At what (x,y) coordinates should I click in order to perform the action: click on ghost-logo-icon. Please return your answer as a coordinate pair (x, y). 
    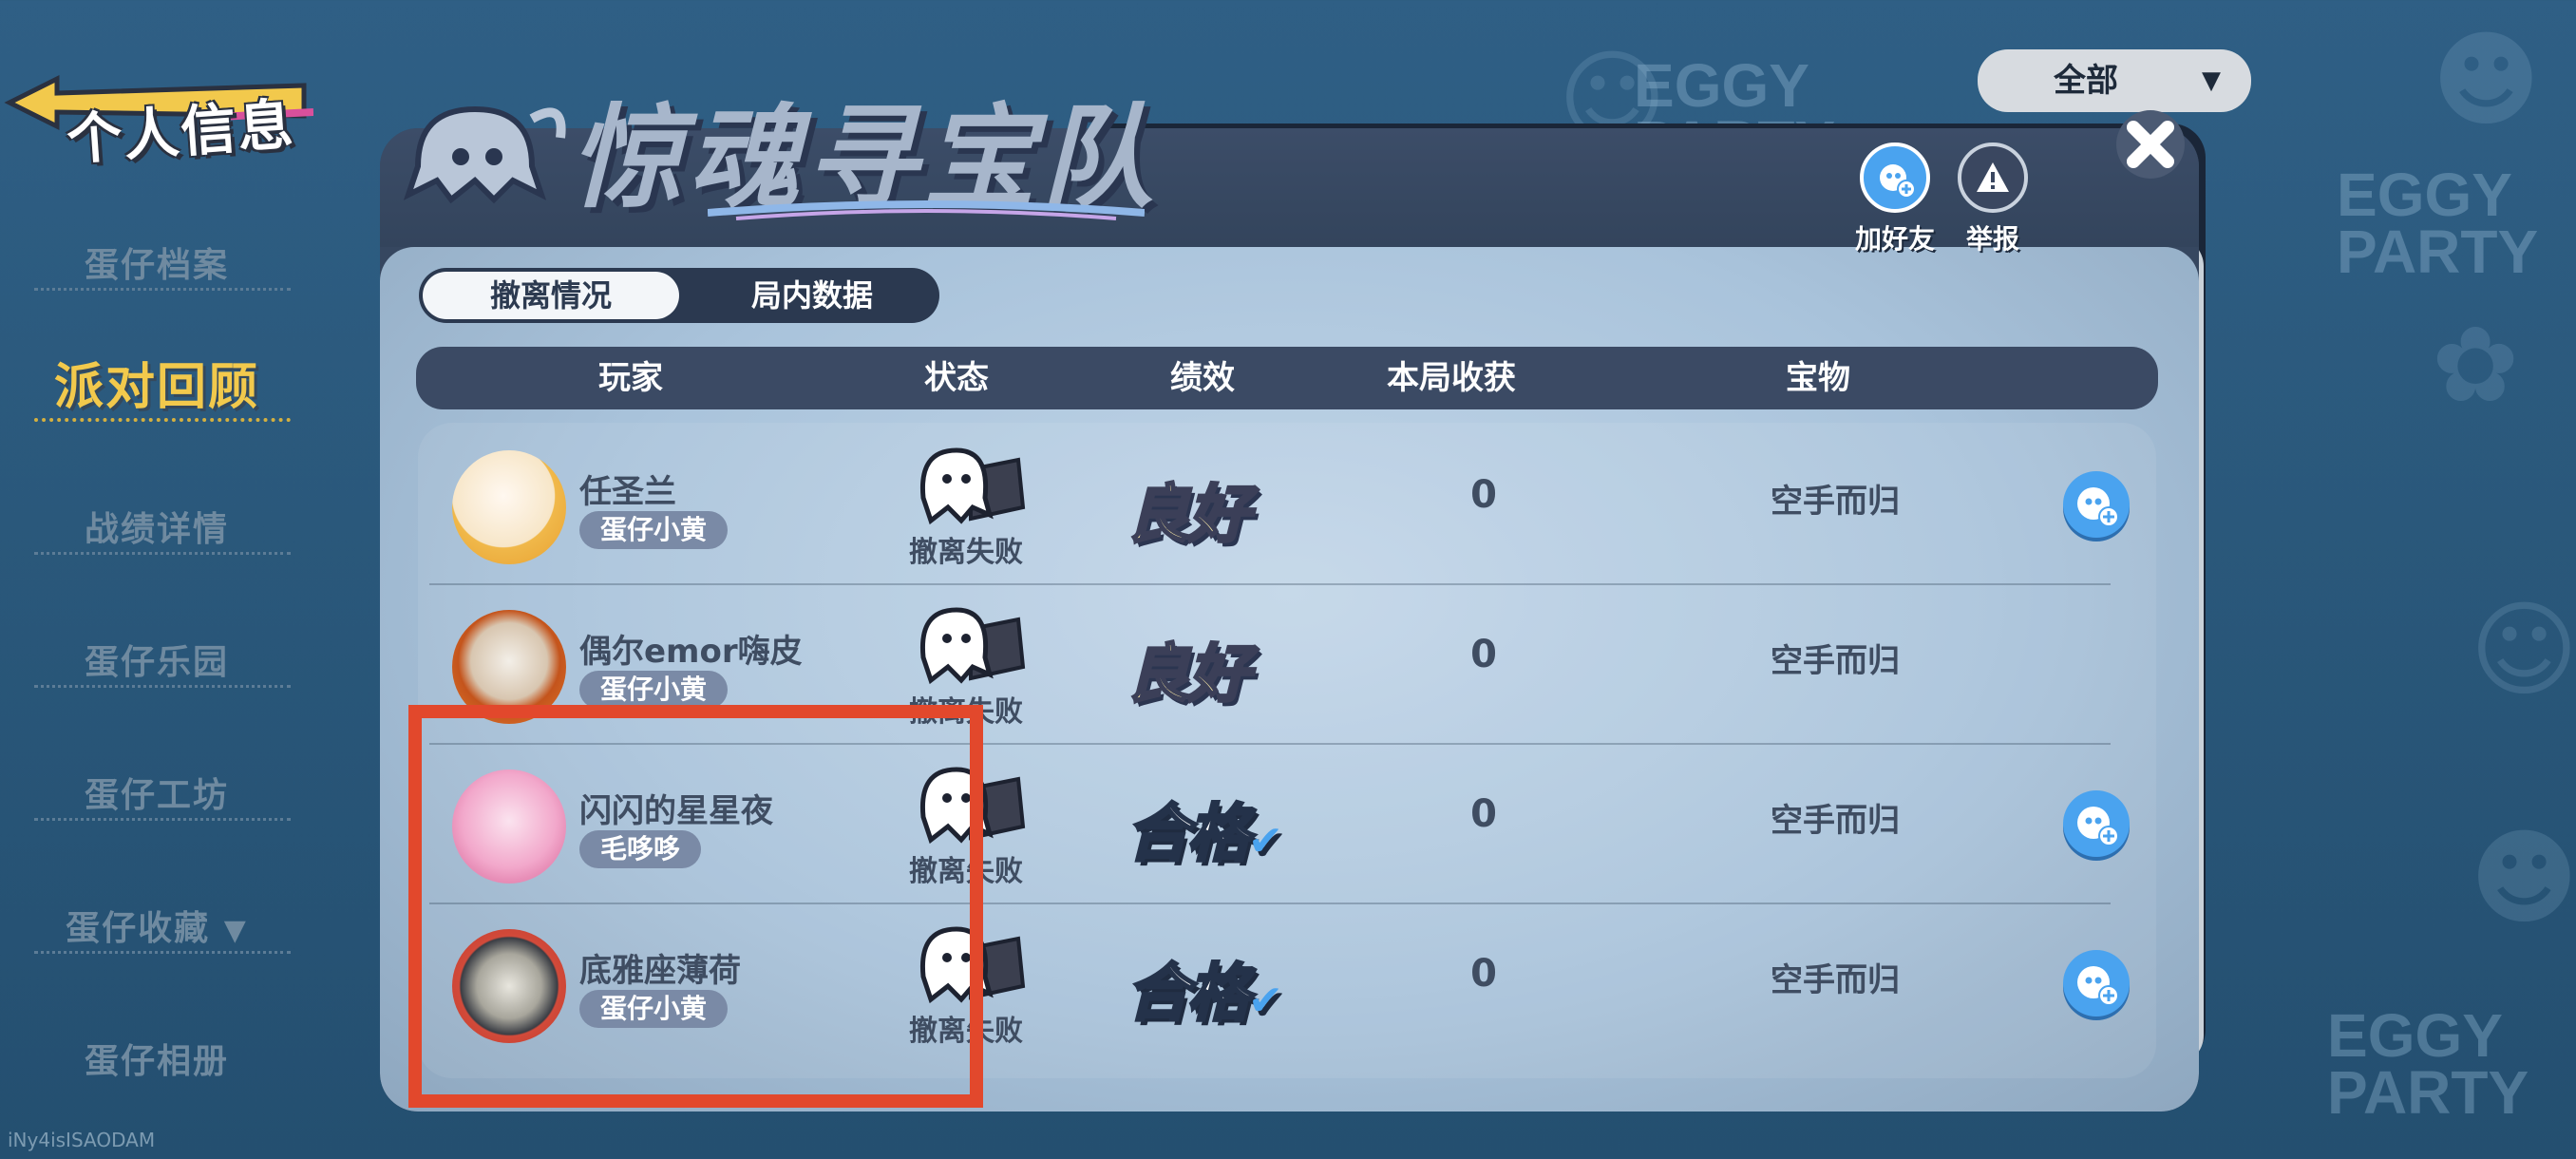
    Looking at the image, I should click on (484, 154).